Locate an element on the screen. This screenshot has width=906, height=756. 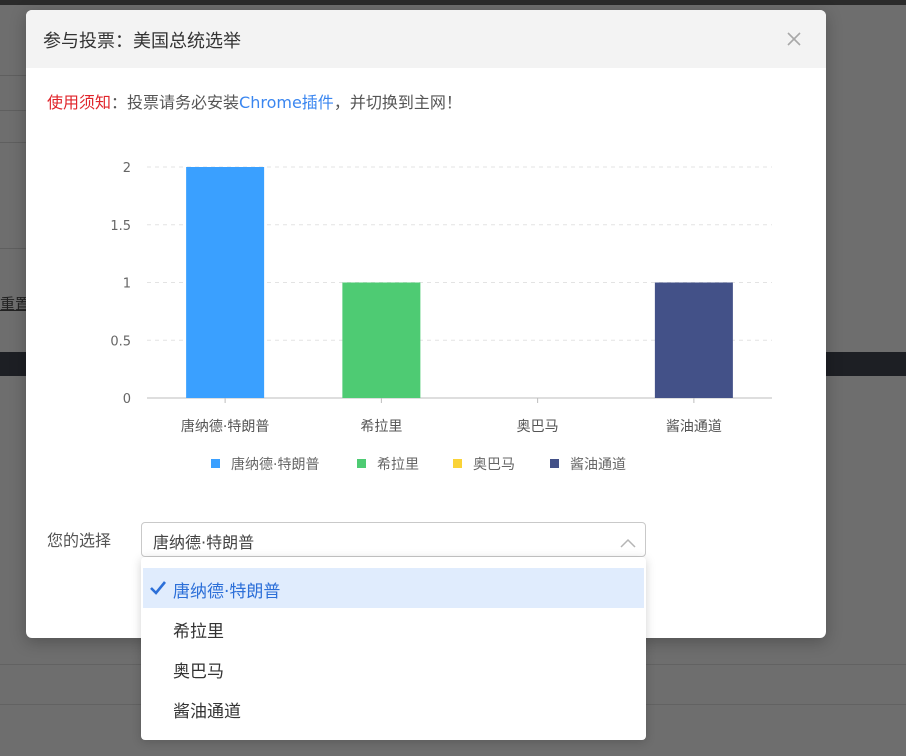
x-tick-label: 唐纳德·特朗普 is located at coordinates (225, 426).